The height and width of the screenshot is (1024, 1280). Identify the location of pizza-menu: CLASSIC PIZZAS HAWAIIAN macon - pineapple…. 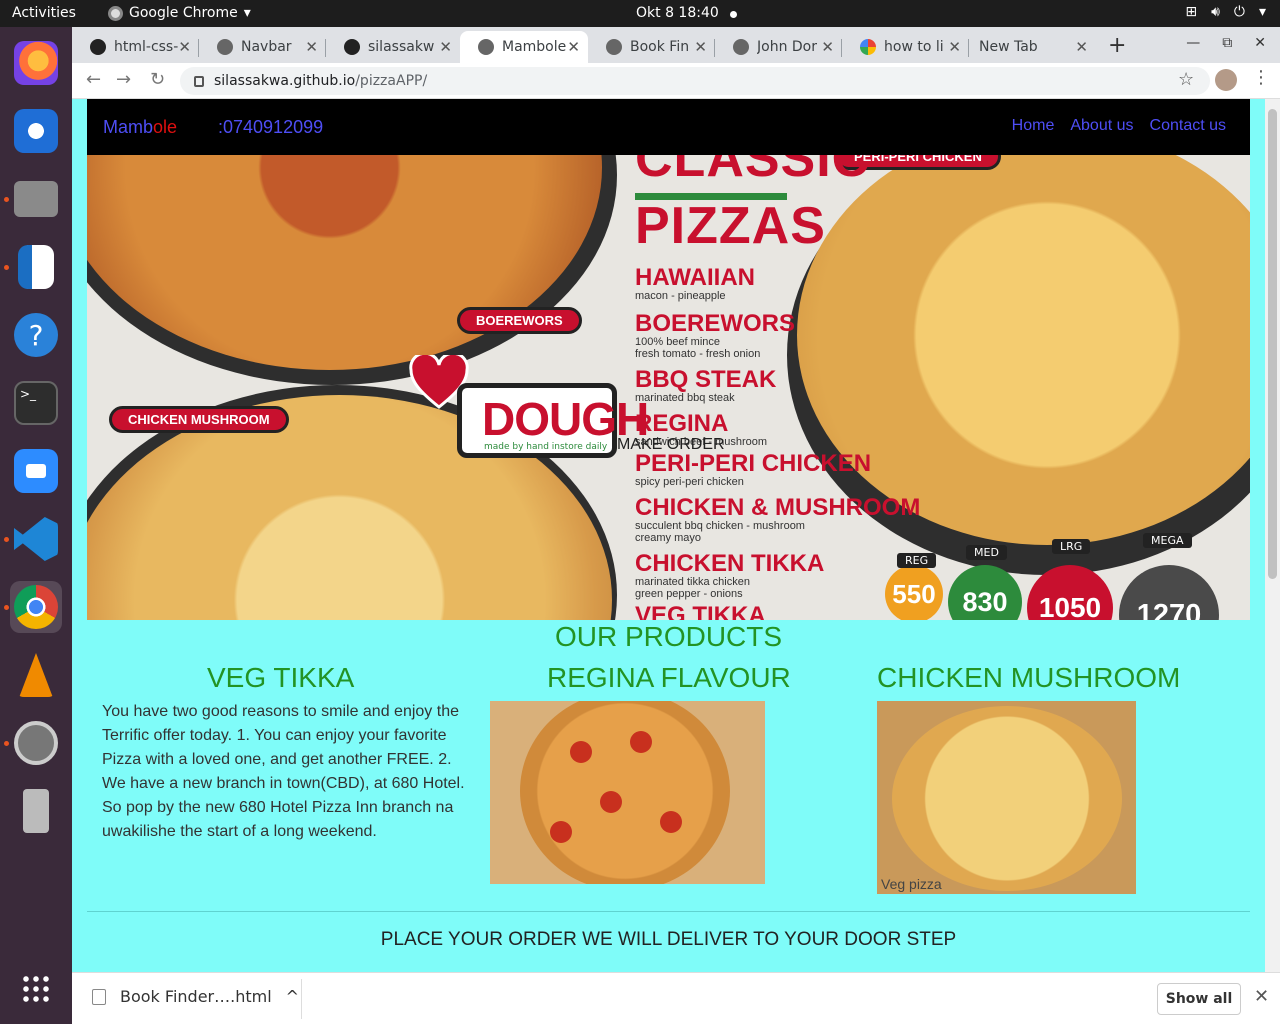
(777, 387).